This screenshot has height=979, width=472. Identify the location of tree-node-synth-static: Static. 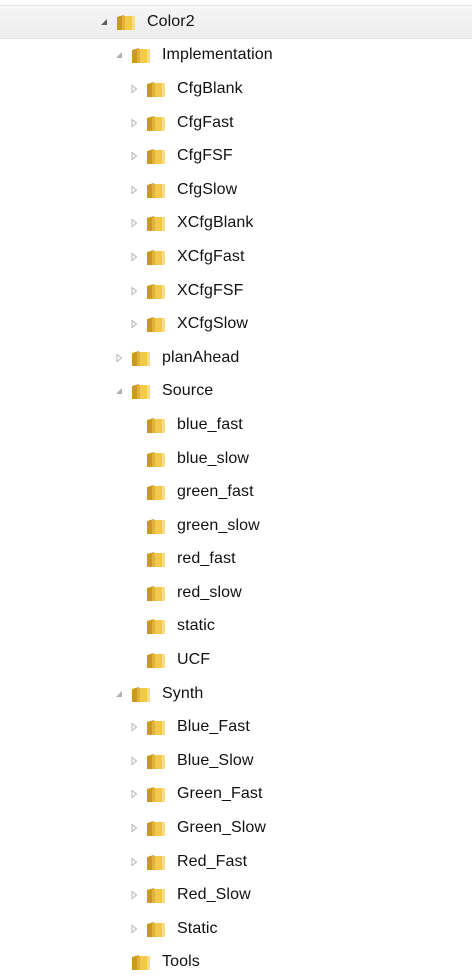
(236, 929).